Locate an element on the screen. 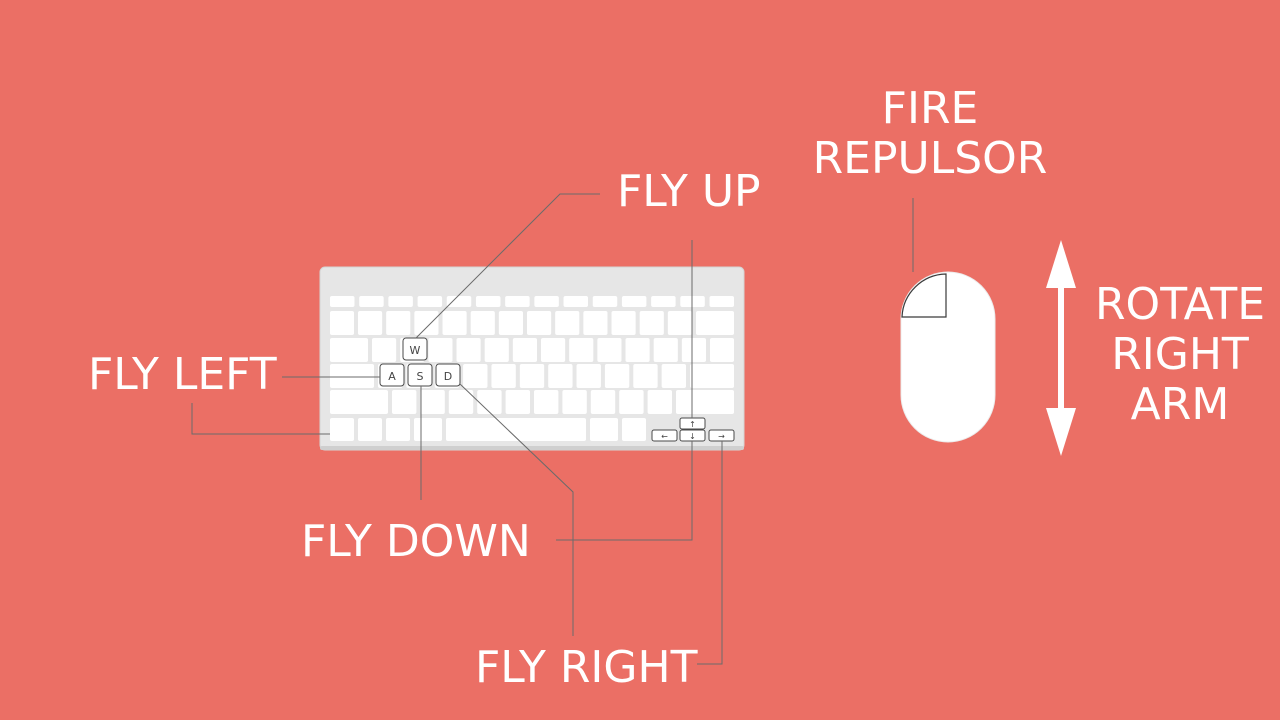 Image resolution: width=1280 pixels, height=720 pixels. key-w-label: W is located at coordinates (415, 350).